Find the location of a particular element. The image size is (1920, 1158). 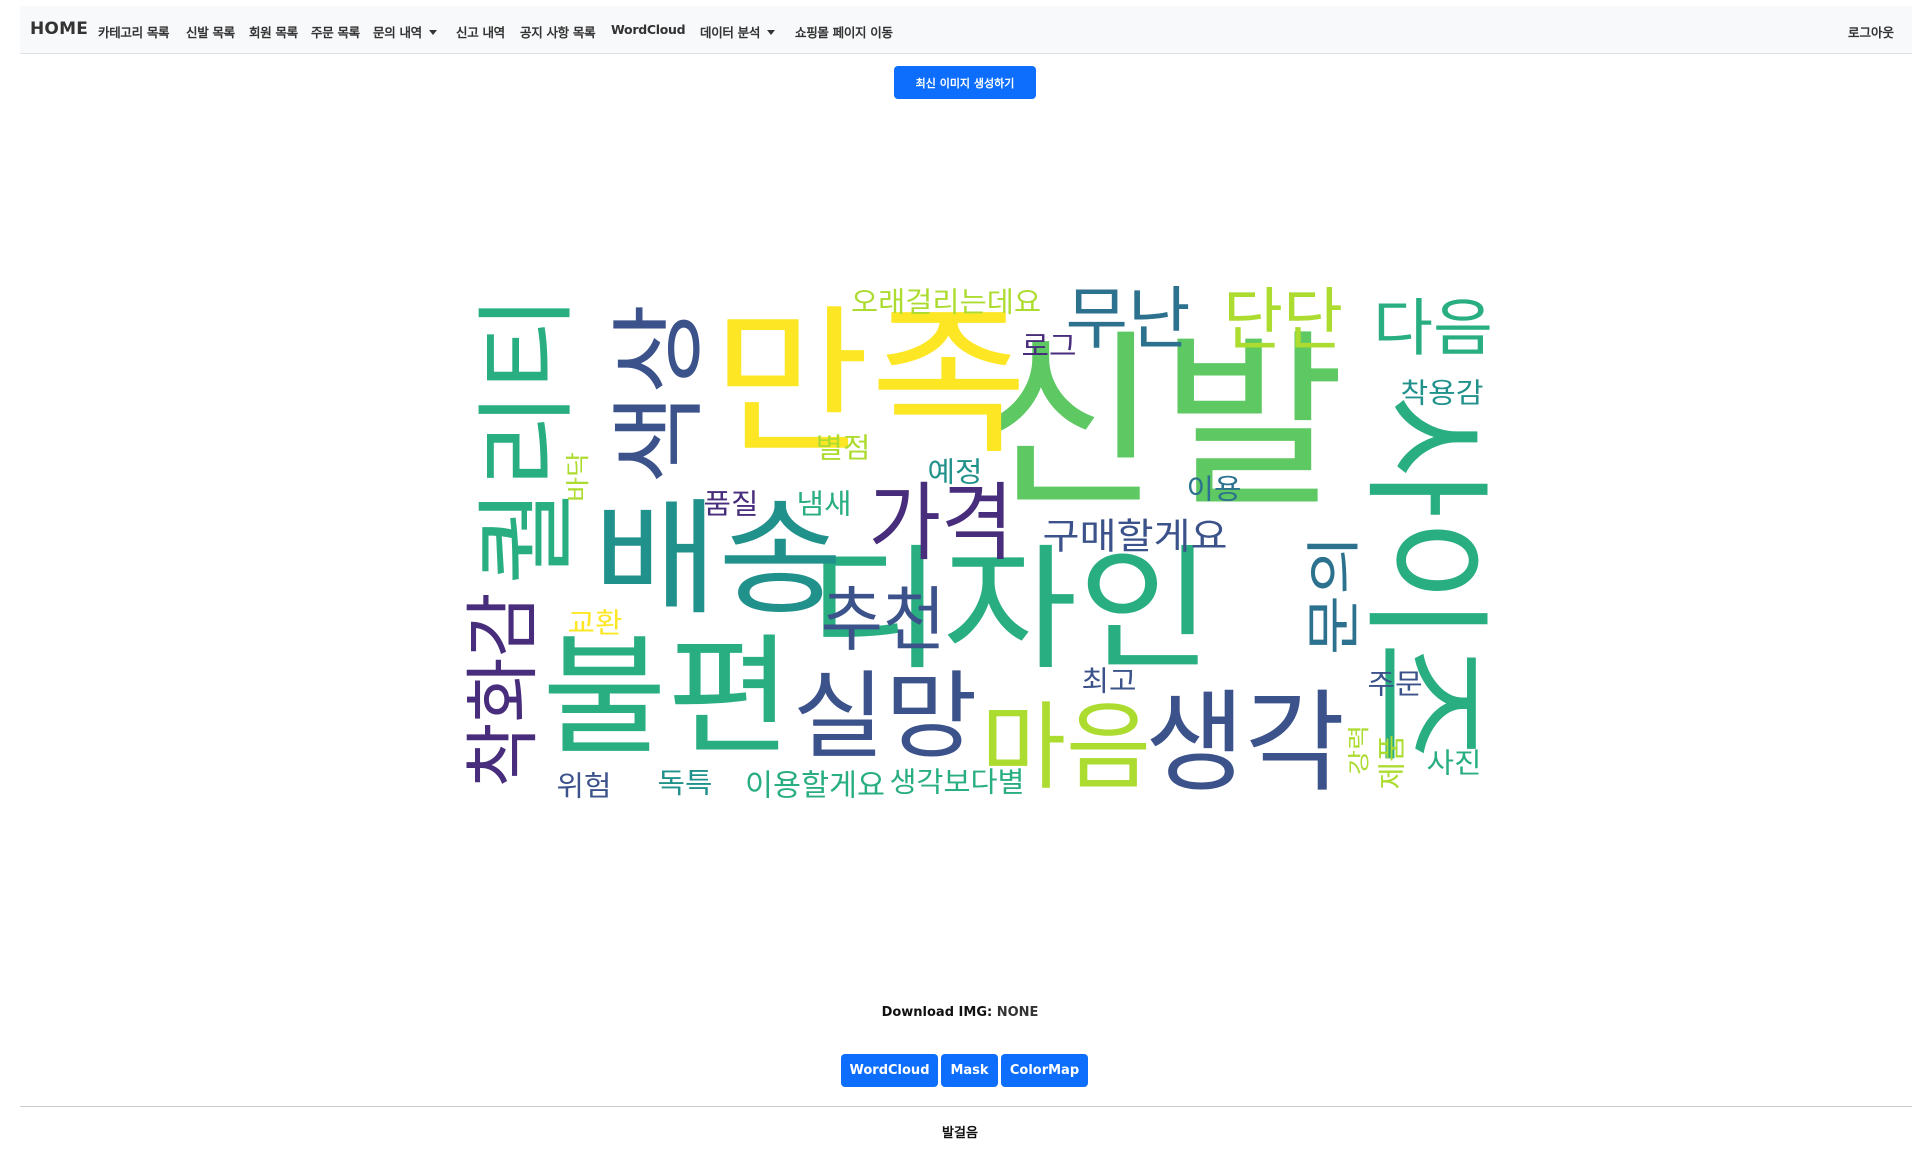

nav-label: 주문 목록 is located at coordinates (335, 32).